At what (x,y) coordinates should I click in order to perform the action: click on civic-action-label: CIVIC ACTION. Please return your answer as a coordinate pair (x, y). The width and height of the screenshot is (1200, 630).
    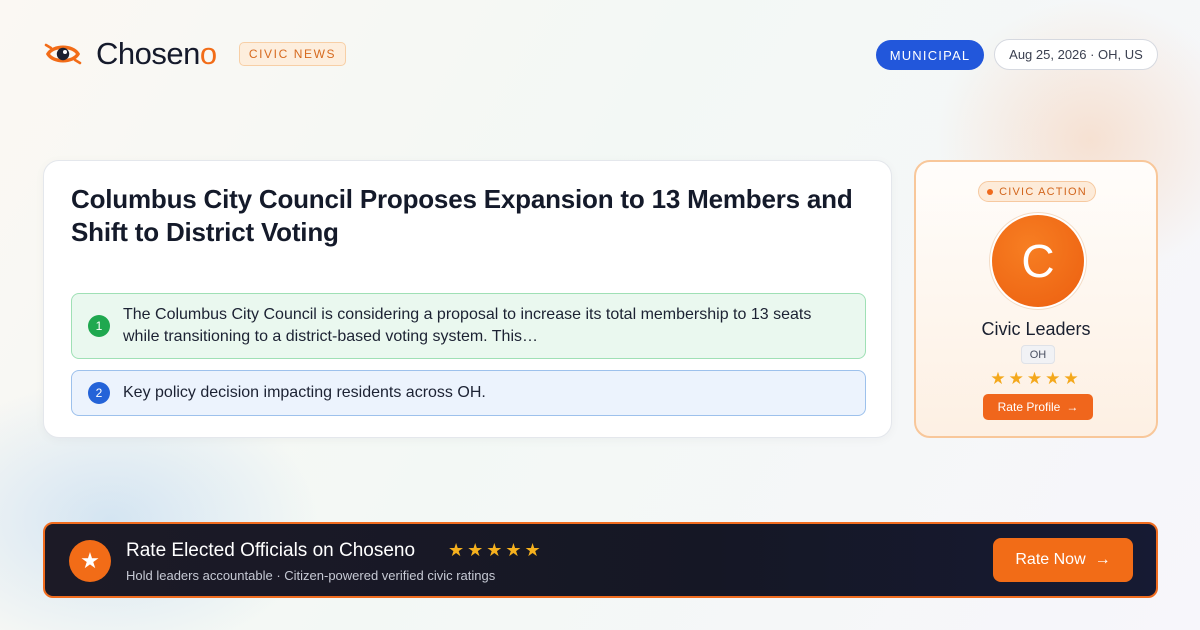
    Looking at the image, I should click on (1043, 191).